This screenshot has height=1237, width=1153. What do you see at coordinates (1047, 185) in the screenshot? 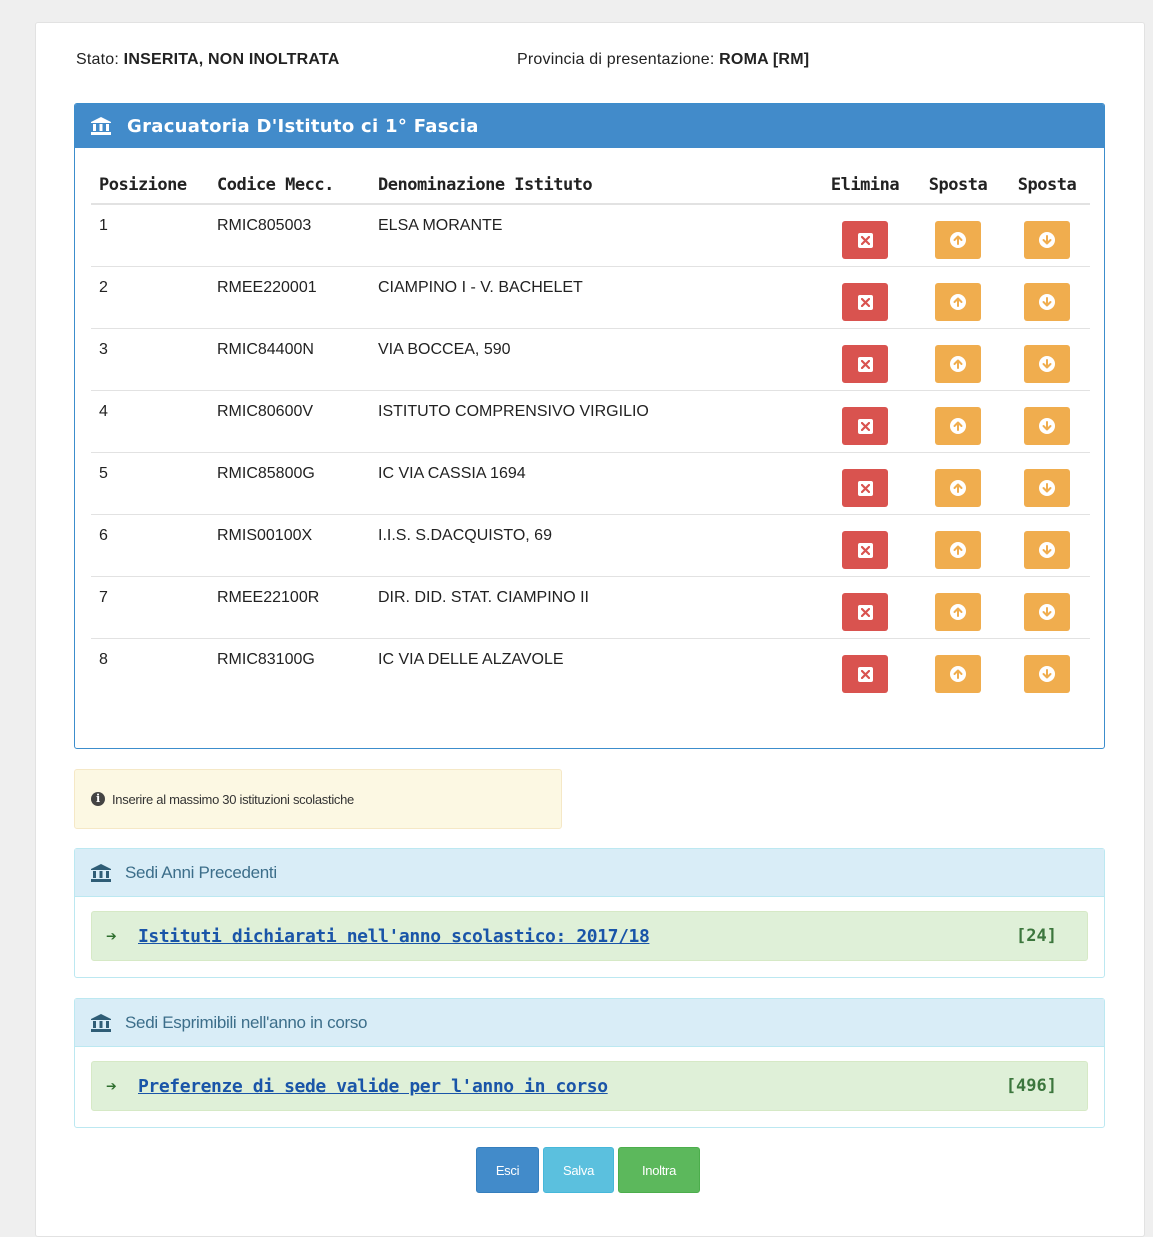
I see `col-sposta-giu: Sposta` at bounding box center [1047, 185].